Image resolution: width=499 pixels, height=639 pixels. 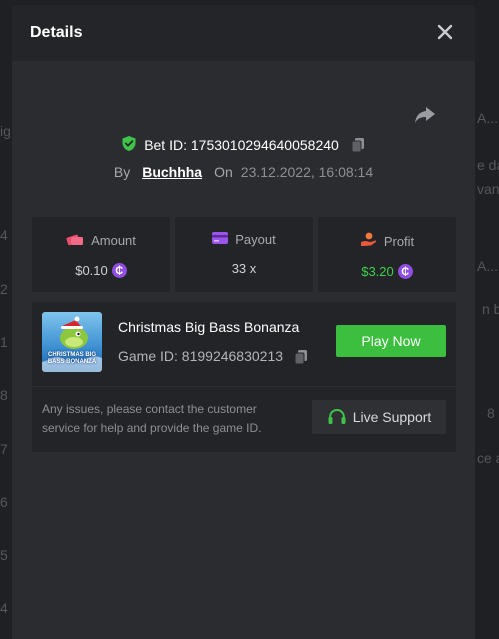 What do you see at coordinates (75, 240) in the screenshot?
I see `bet-amount-icon` at bounding box center [75, 240].